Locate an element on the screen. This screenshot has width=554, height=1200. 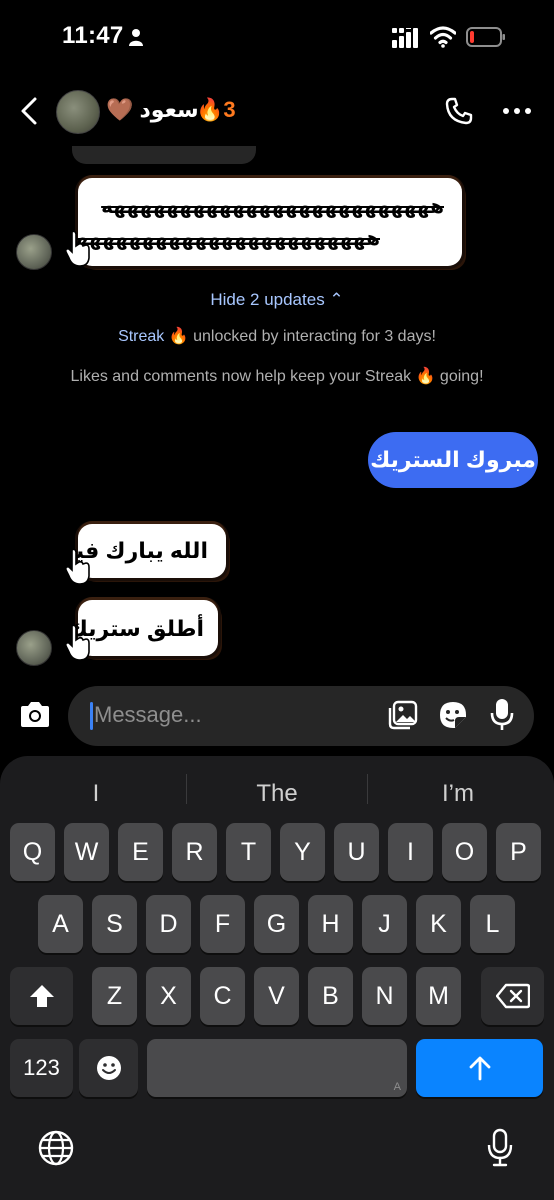
backspace-icon is located at coordinates (512, 996).